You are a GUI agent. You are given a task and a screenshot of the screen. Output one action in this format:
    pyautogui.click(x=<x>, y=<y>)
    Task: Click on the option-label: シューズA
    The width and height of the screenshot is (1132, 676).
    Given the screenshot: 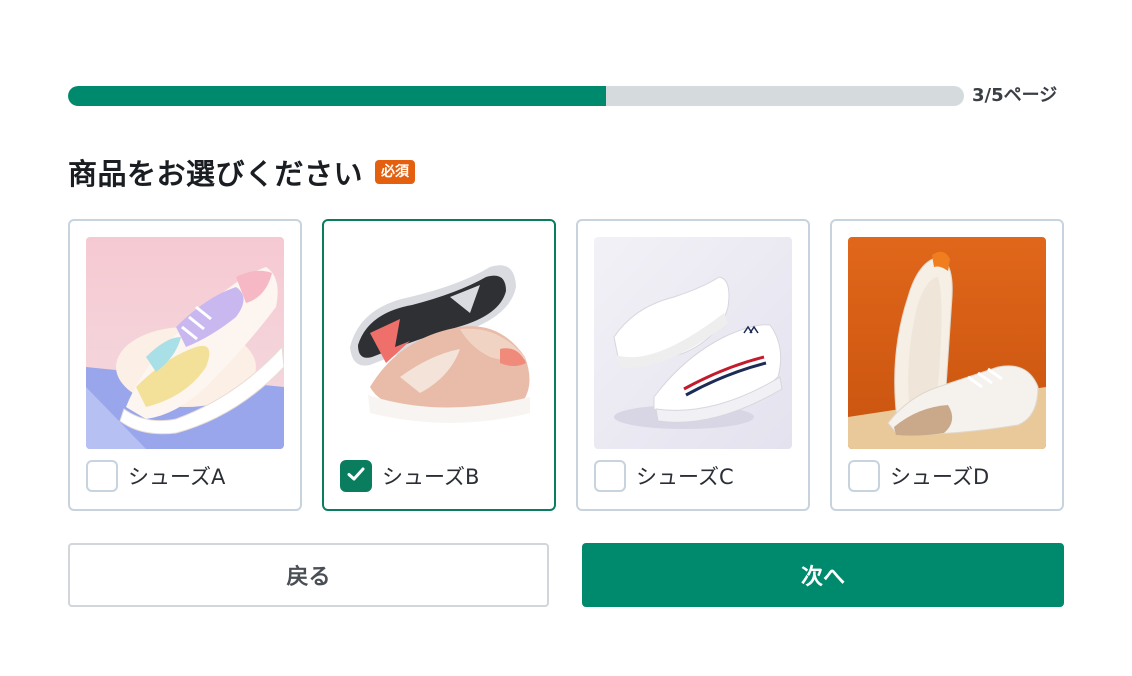 What is the action you would take?
    pyautogui.click(x=177, y=477)
    